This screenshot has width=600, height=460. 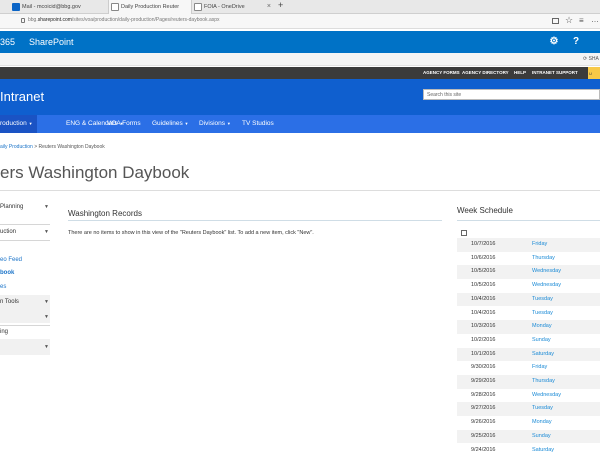 What do you see at coordinates (528, 327) in the screenshot?
I see `table-row: 10/3/2016 Monday` at bounding box center [528, 327].